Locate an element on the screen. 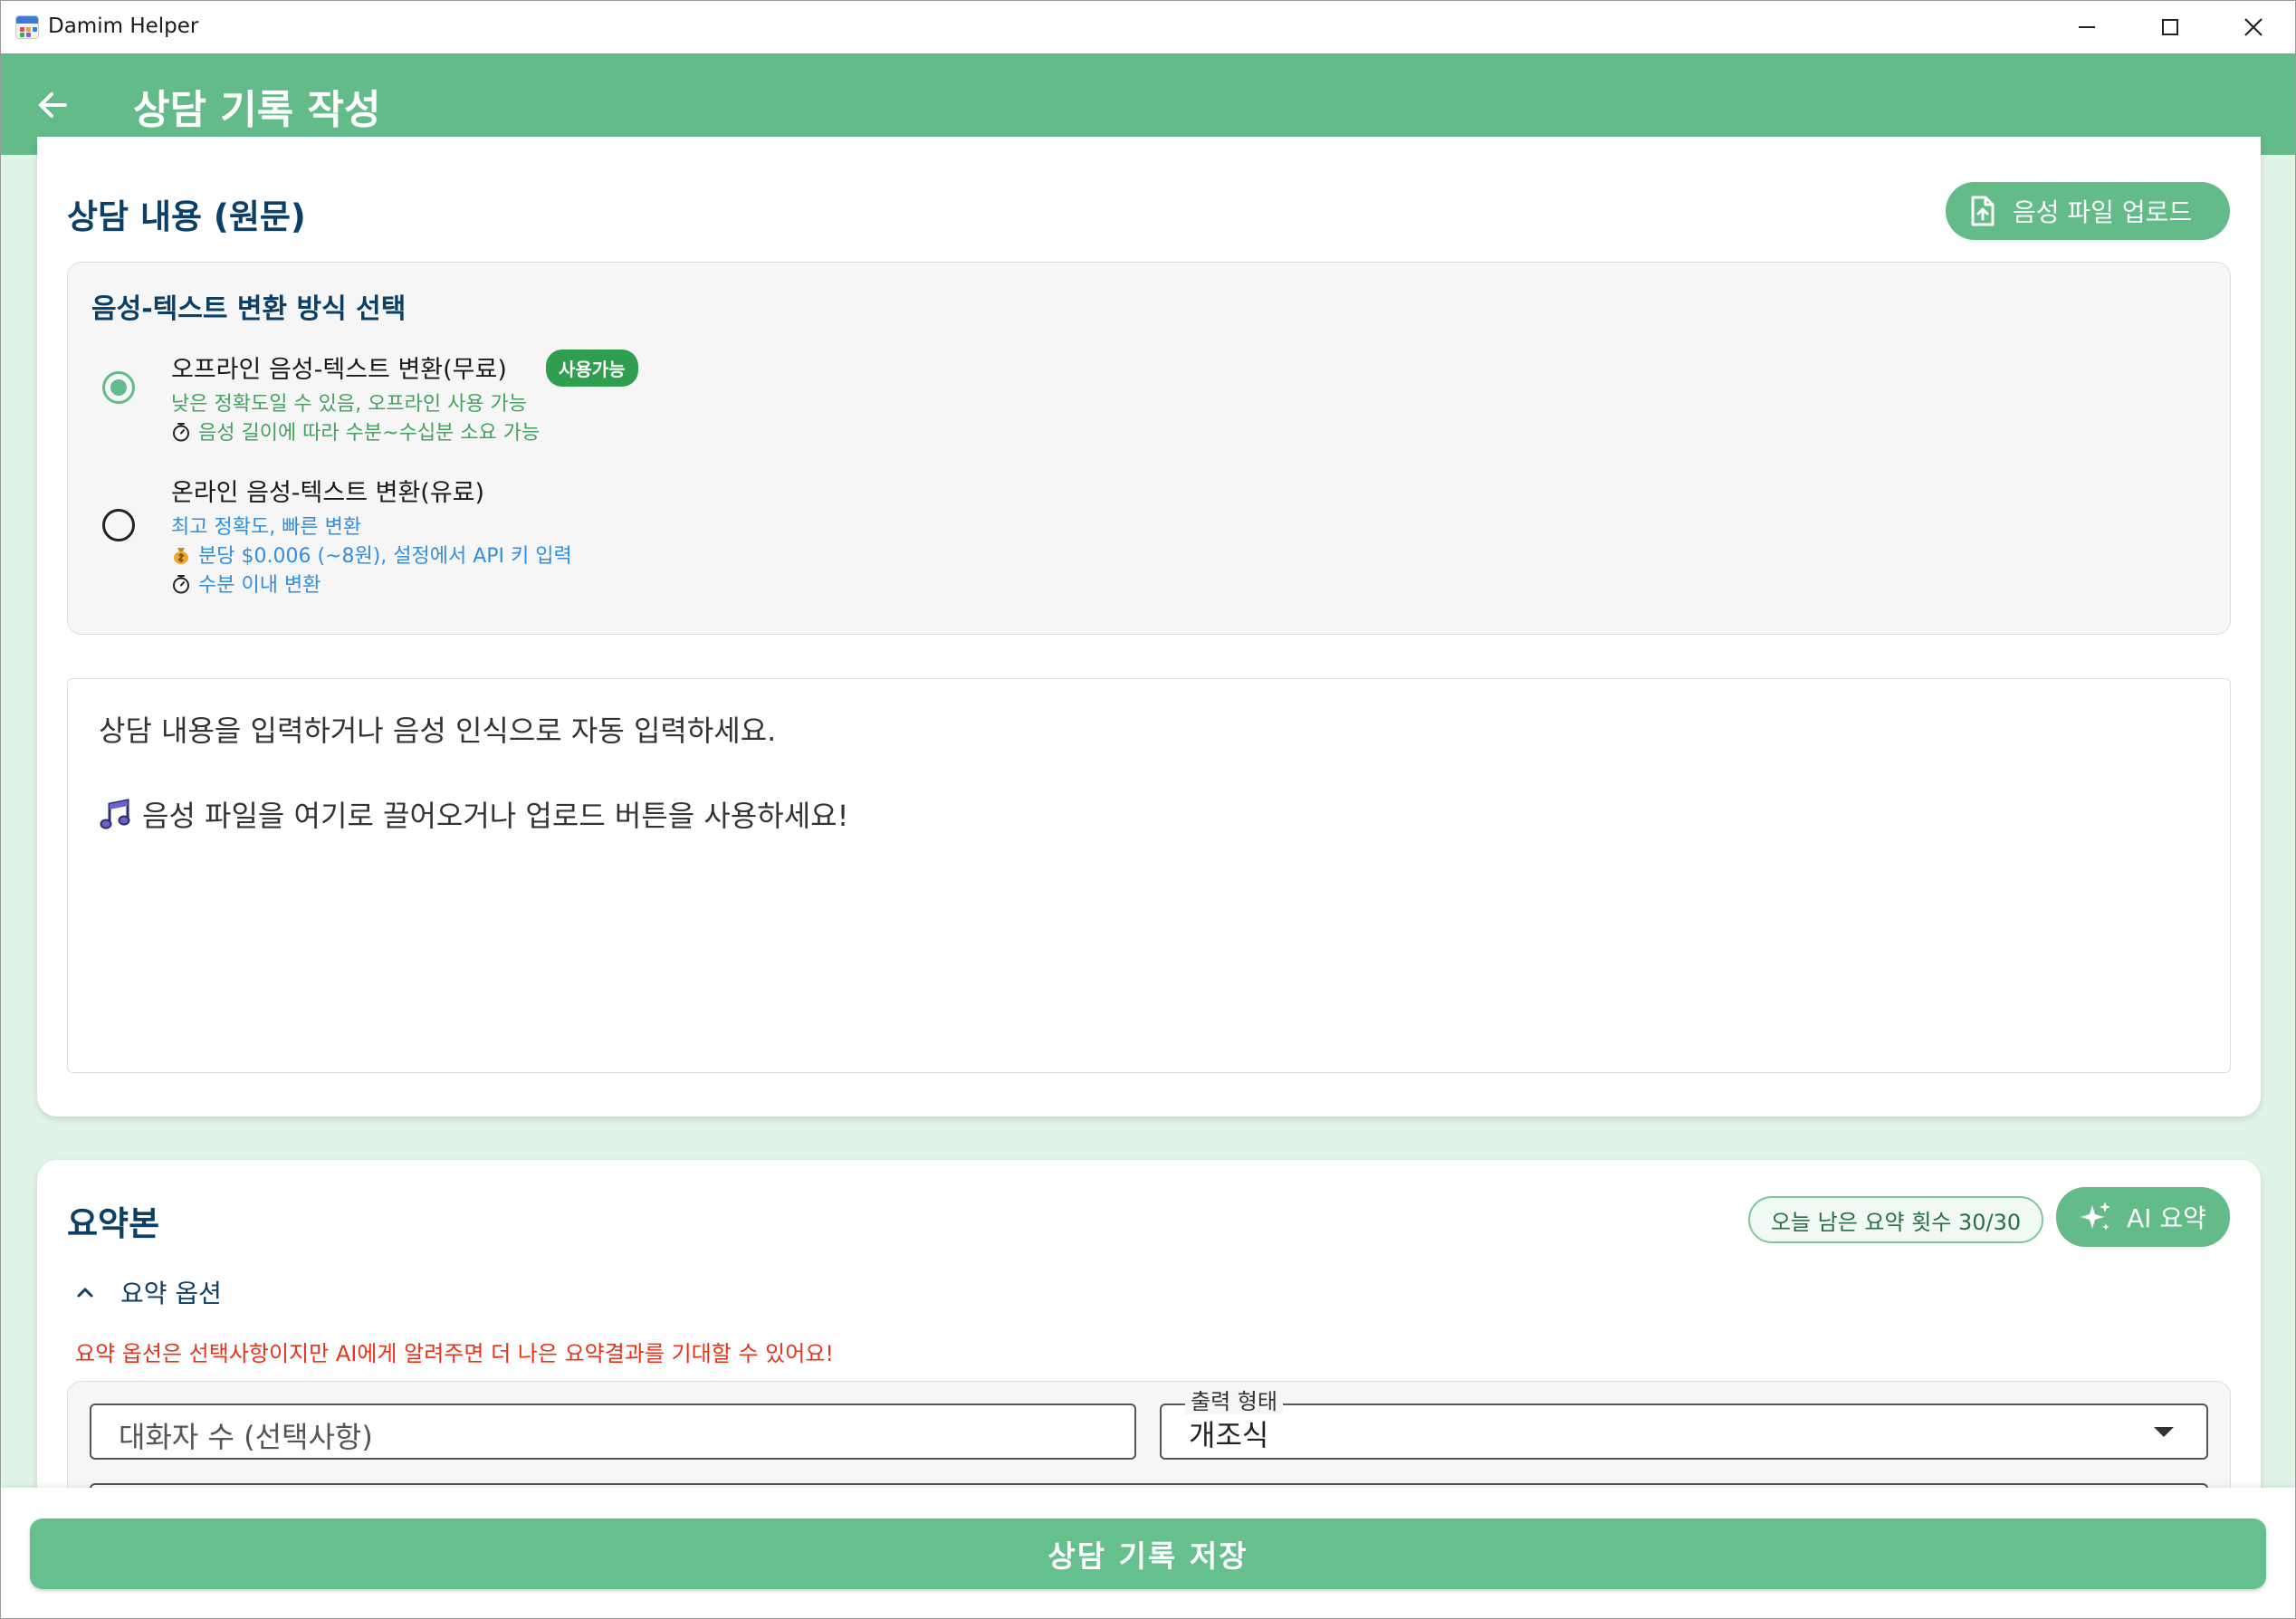  summary-quota-badge: 오늘 남은 요약 횟수 30/30 is located at coordinates (1895, 1219).